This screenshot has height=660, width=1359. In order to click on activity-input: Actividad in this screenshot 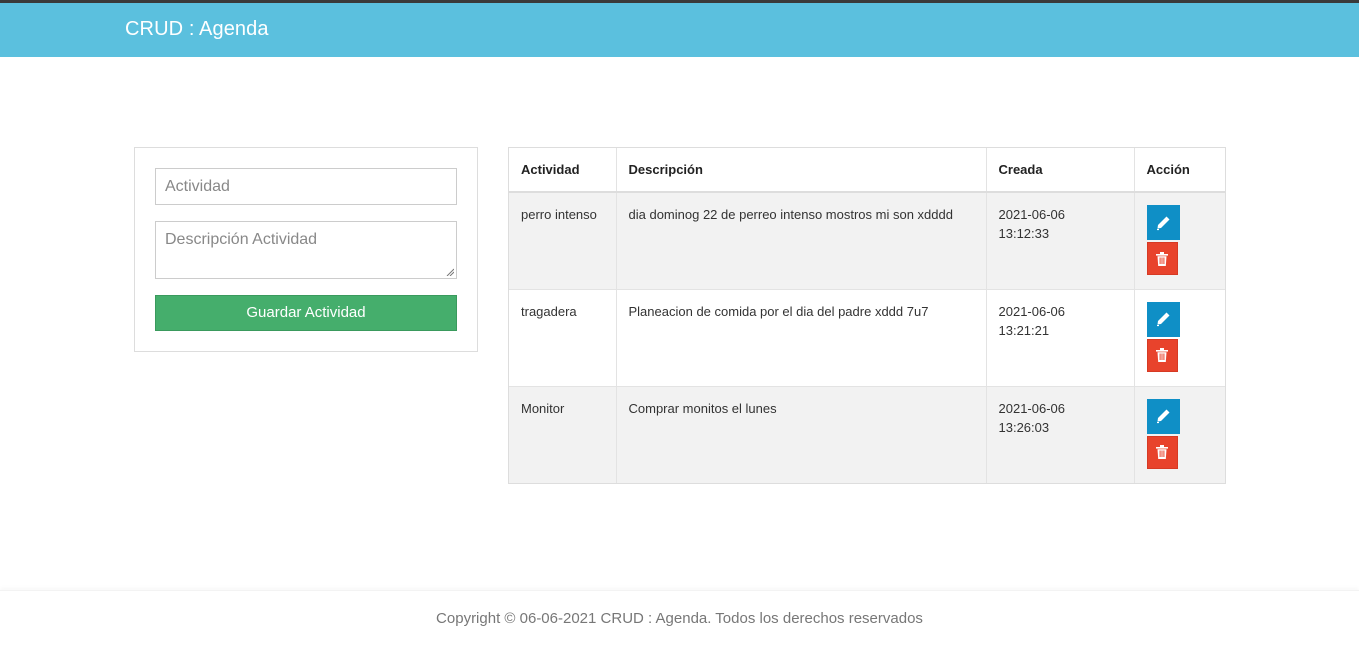, I will do `click(306, 186)`.